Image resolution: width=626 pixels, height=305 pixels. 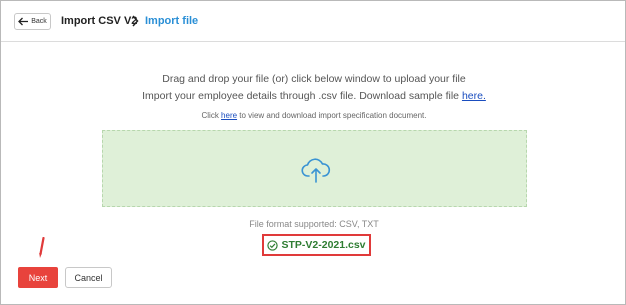 I want to click on download-sample-link: here., so click(x=474, y=96).